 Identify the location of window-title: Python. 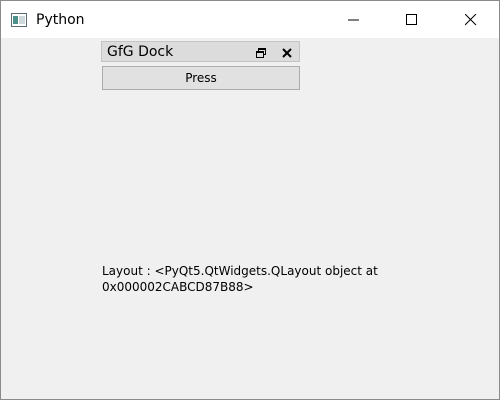
(60, 20).